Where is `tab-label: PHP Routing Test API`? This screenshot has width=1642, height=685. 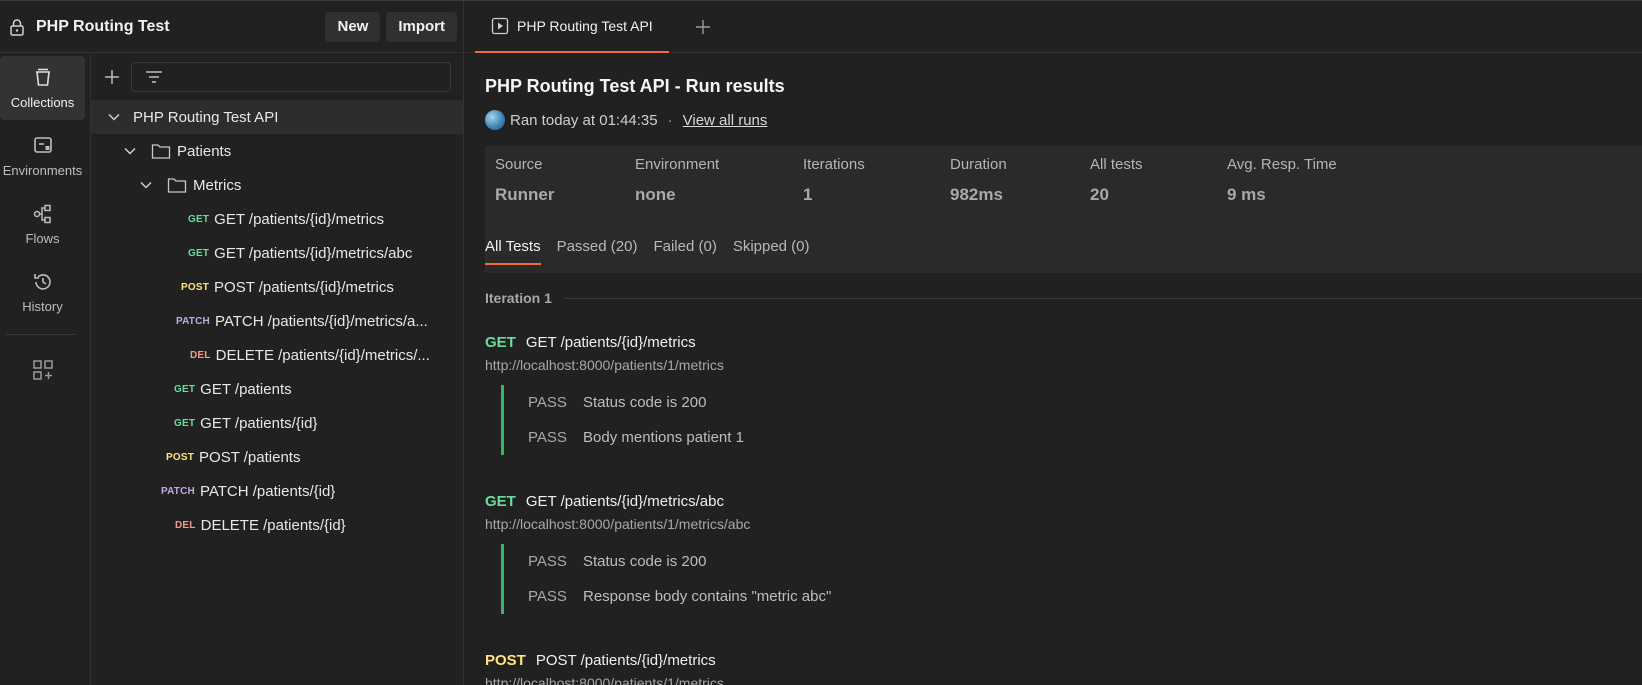
tab-label: PHP Routing Test API is located at coordinates (585, 25).